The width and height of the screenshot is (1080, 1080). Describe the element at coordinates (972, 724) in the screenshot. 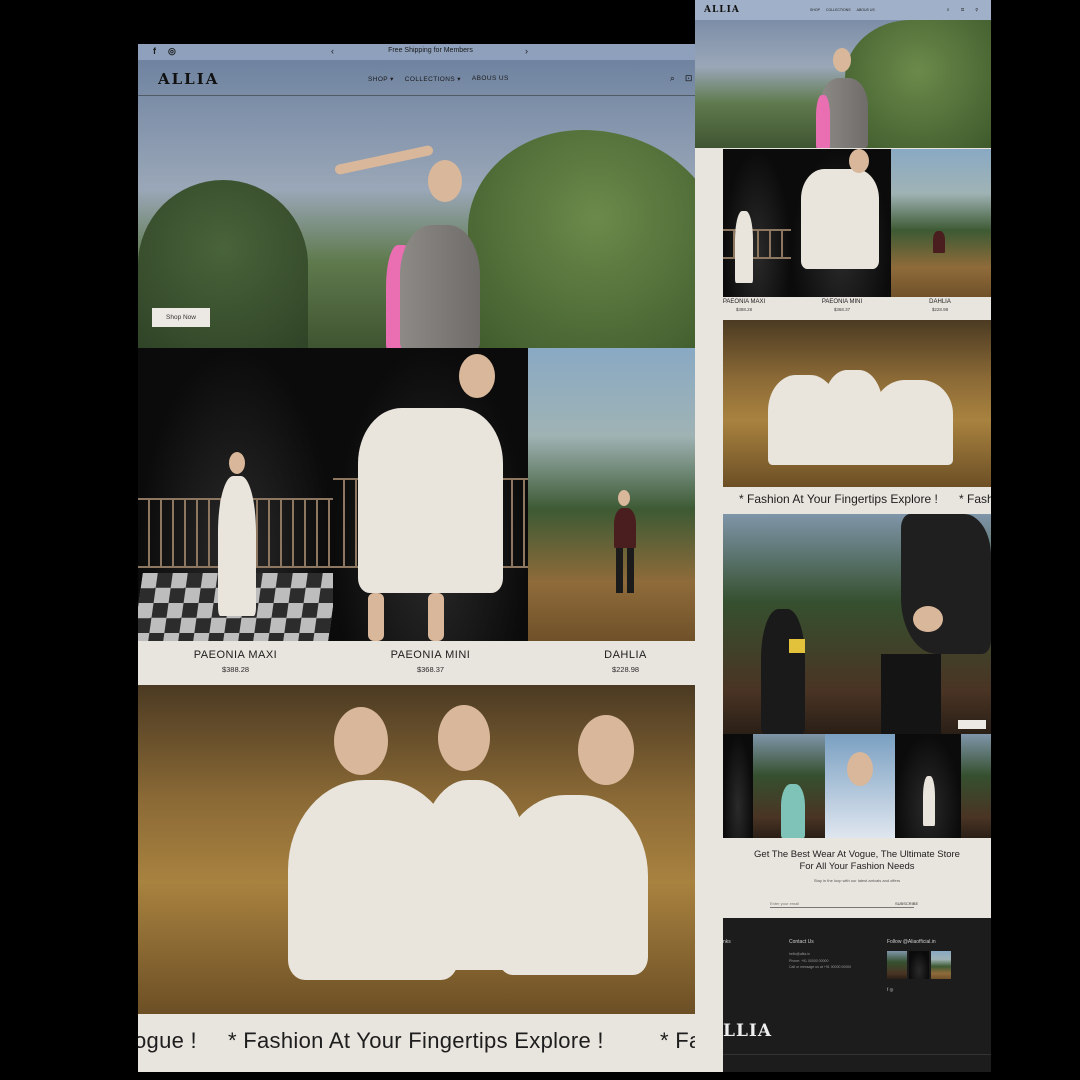

I see `side-editorial-button` at that location.